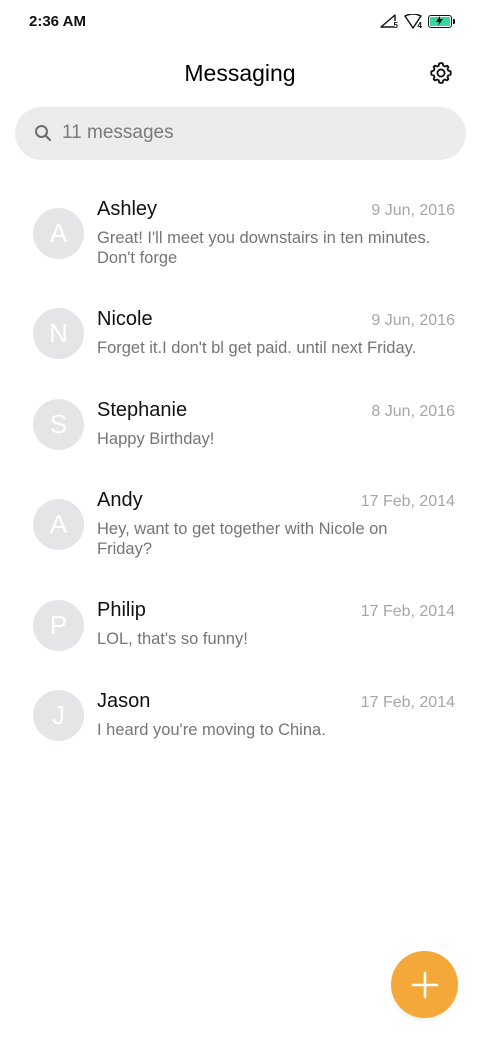 The width and height of the screenshot is (480, 1040). What do you see at coordinates (172, 639) in the screenshot?
I see `message-preview: LOL, that's so funny!` at bounding box center [172, 639].